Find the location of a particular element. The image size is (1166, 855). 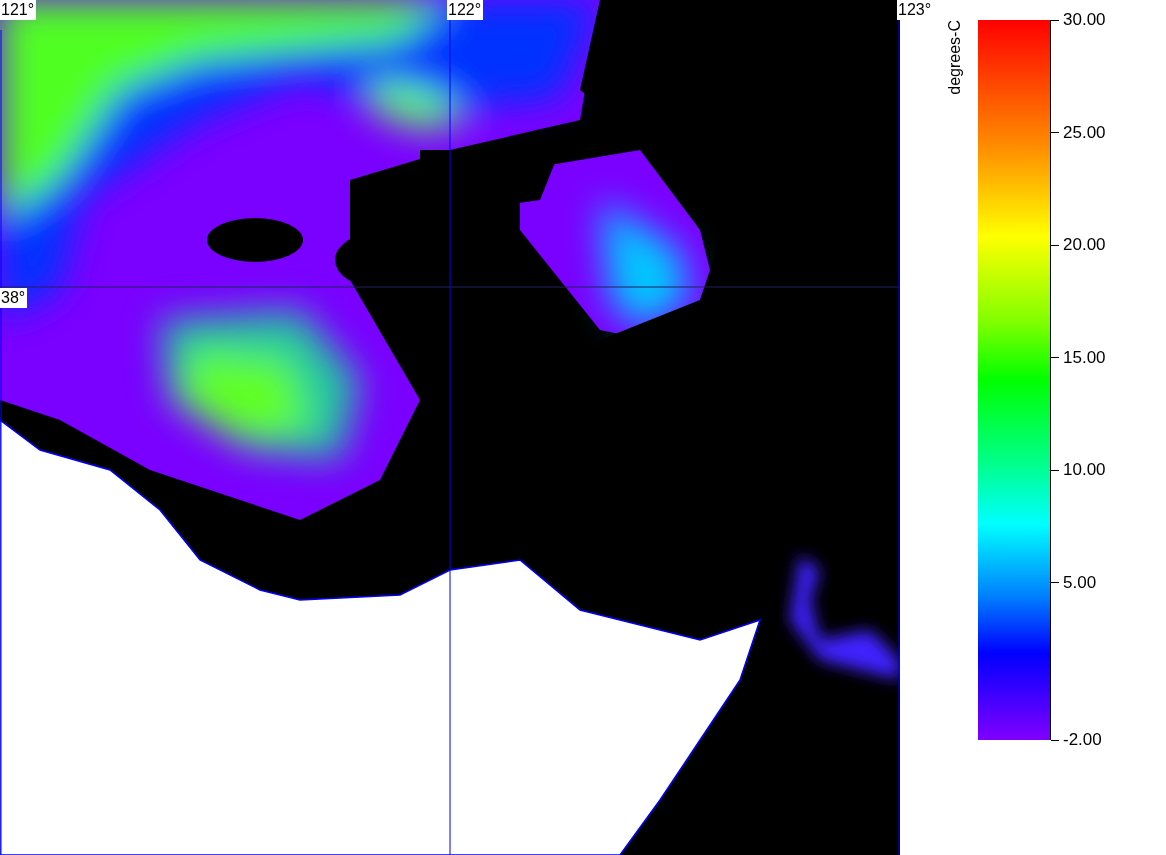

longitude-label: 121° is located at coordinates (18, 10).